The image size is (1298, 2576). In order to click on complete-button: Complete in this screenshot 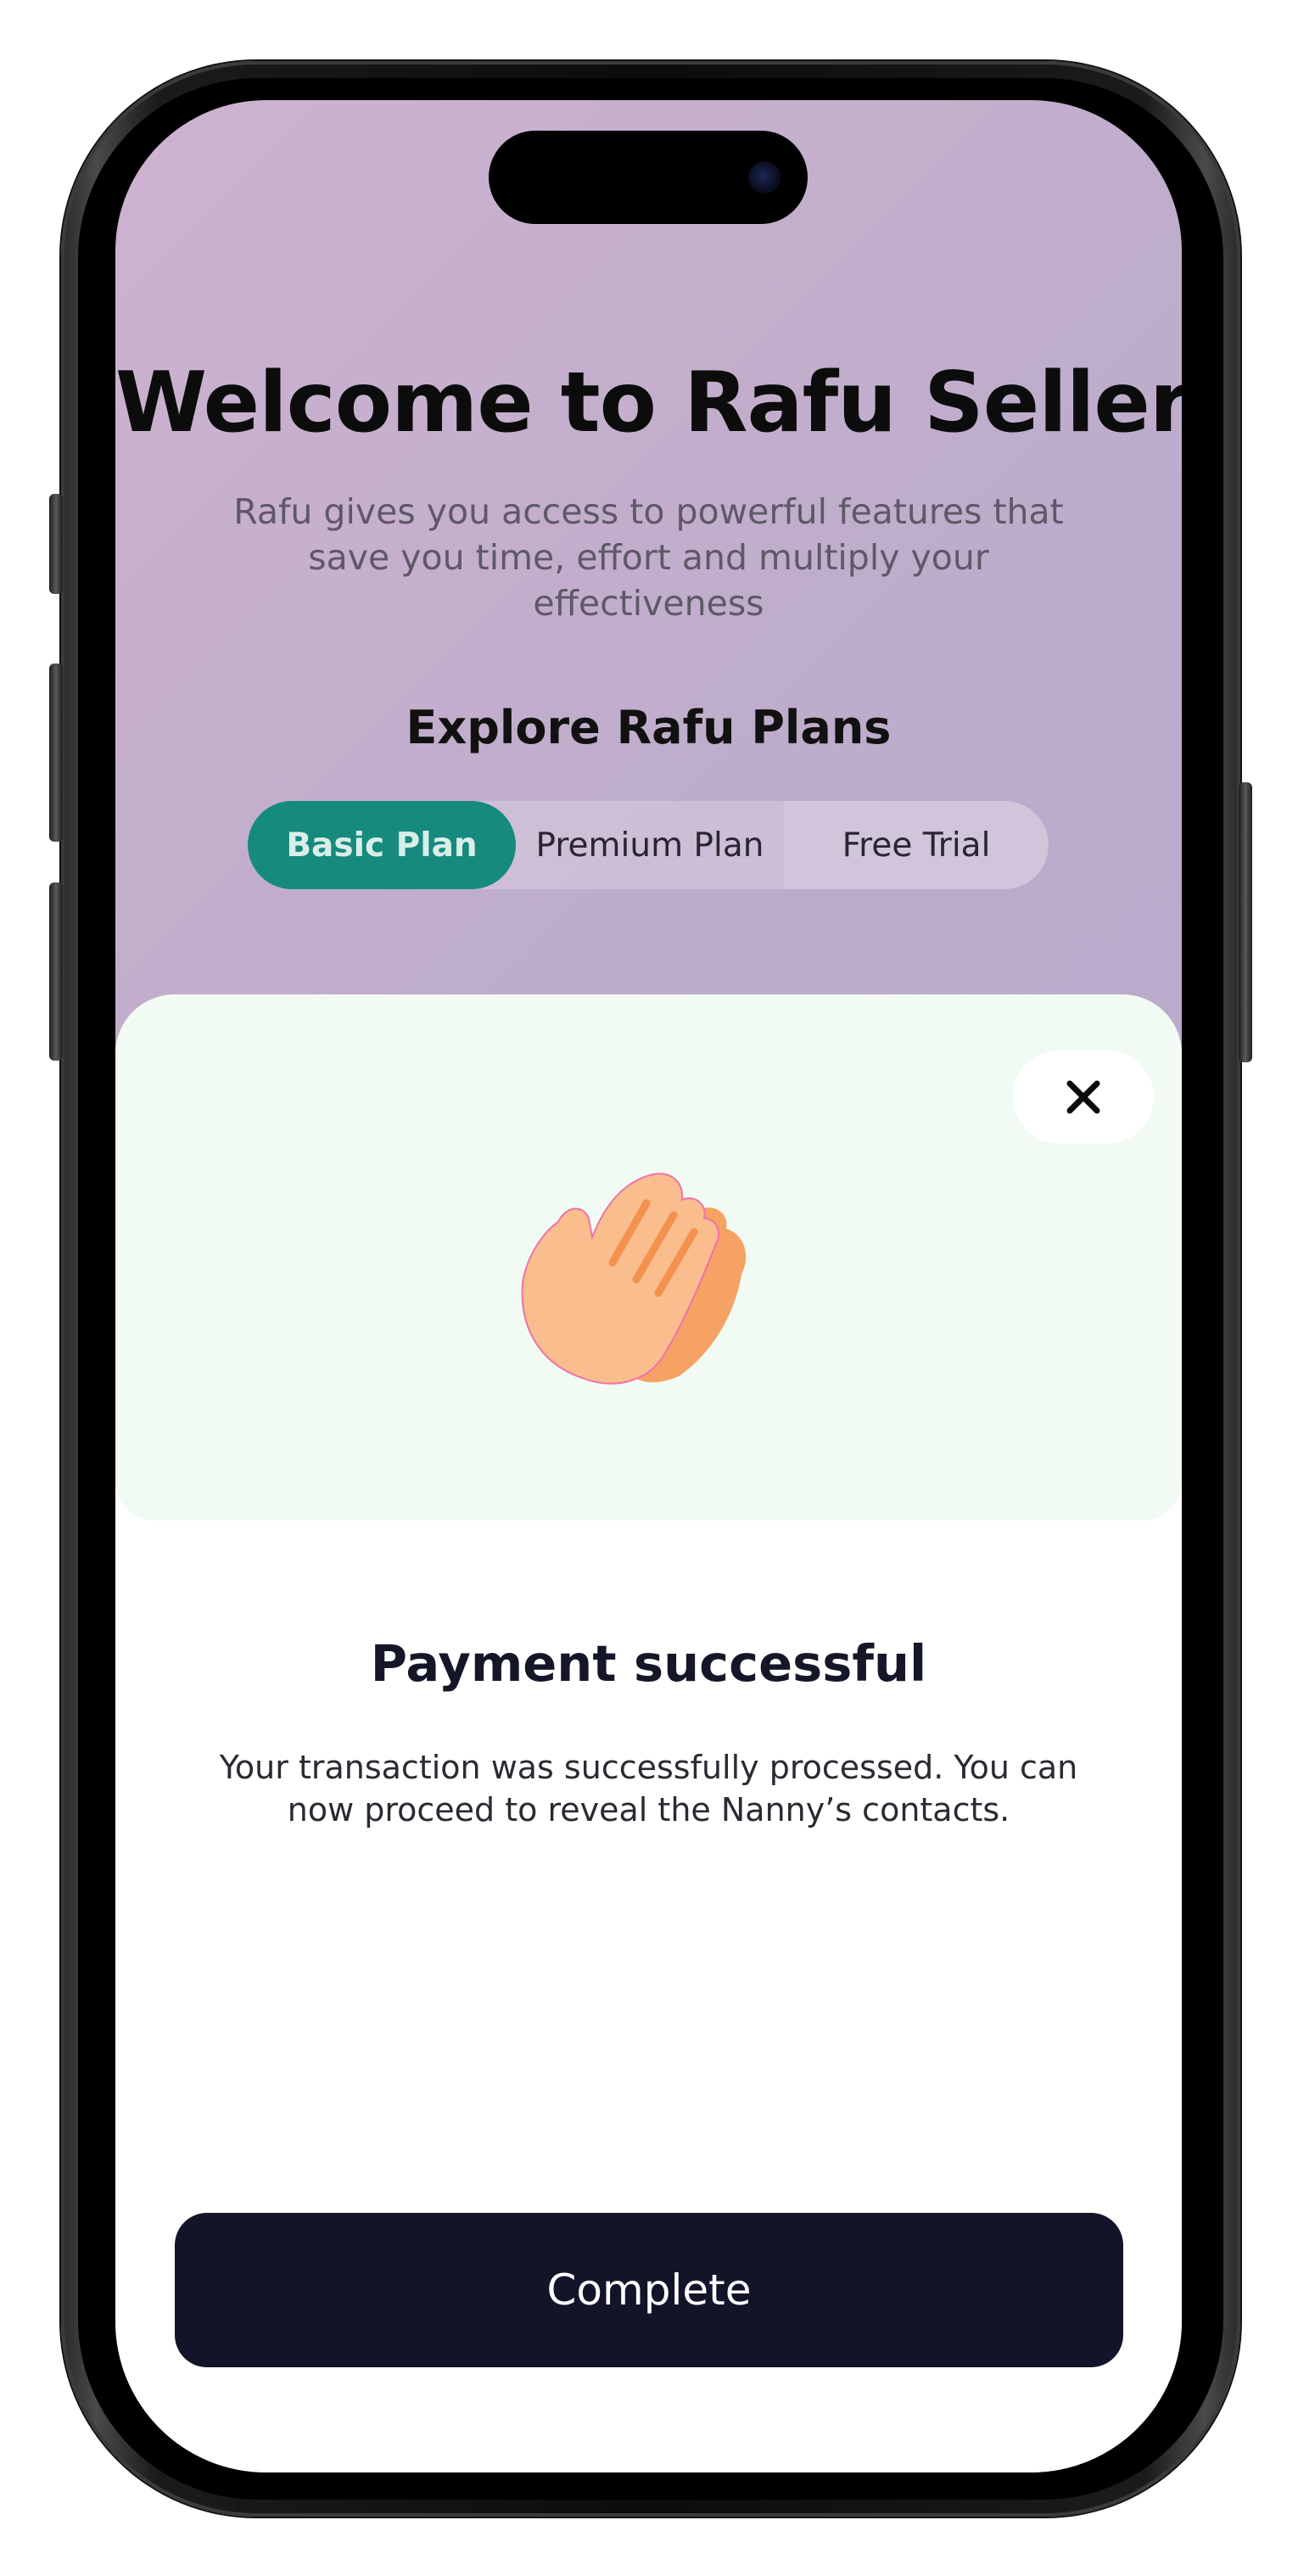, I will do `click(649, 2290)`.